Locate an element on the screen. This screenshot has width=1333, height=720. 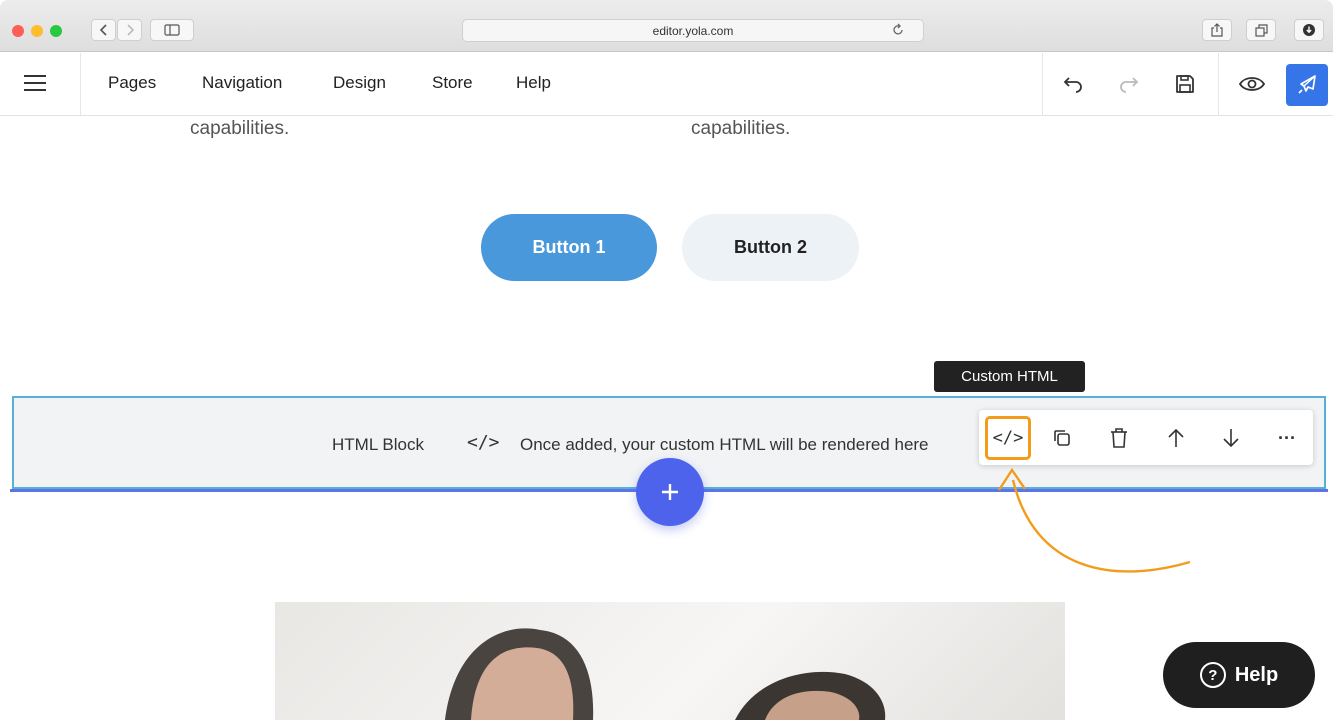
code-icon: </> is located at coordinates (483, 442).